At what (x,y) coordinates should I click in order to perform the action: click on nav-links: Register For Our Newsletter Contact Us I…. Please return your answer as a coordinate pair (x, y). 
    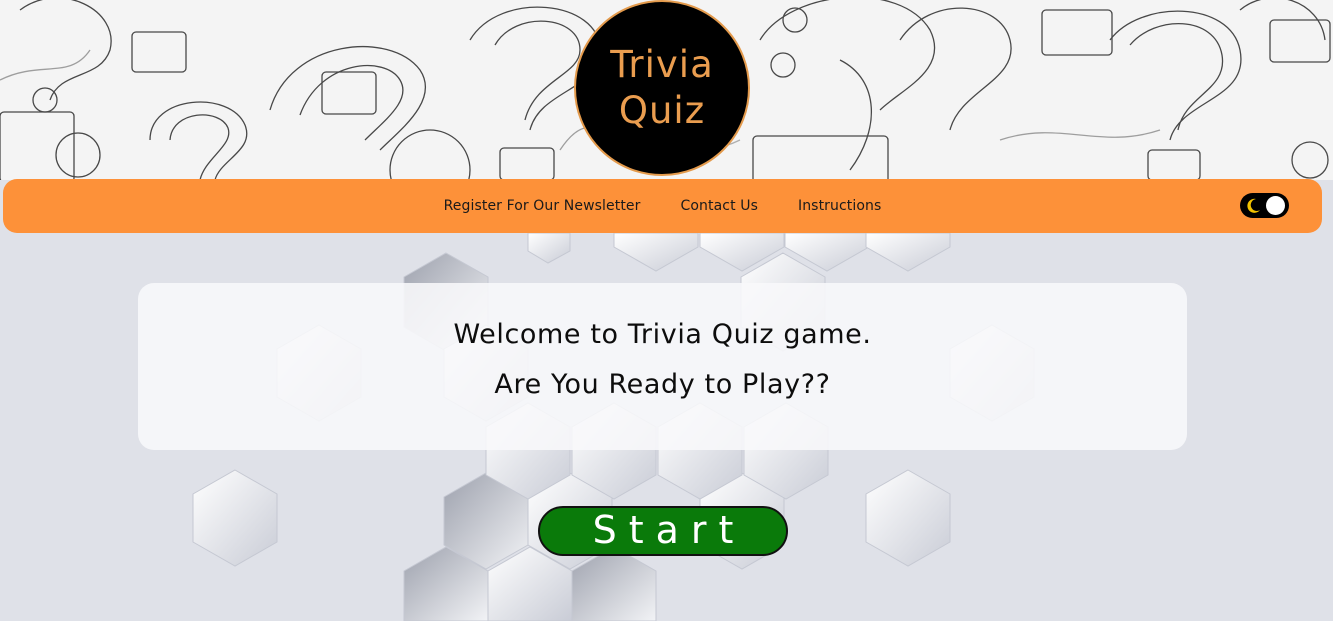
    Looking at the image, I should click on (662, 206).